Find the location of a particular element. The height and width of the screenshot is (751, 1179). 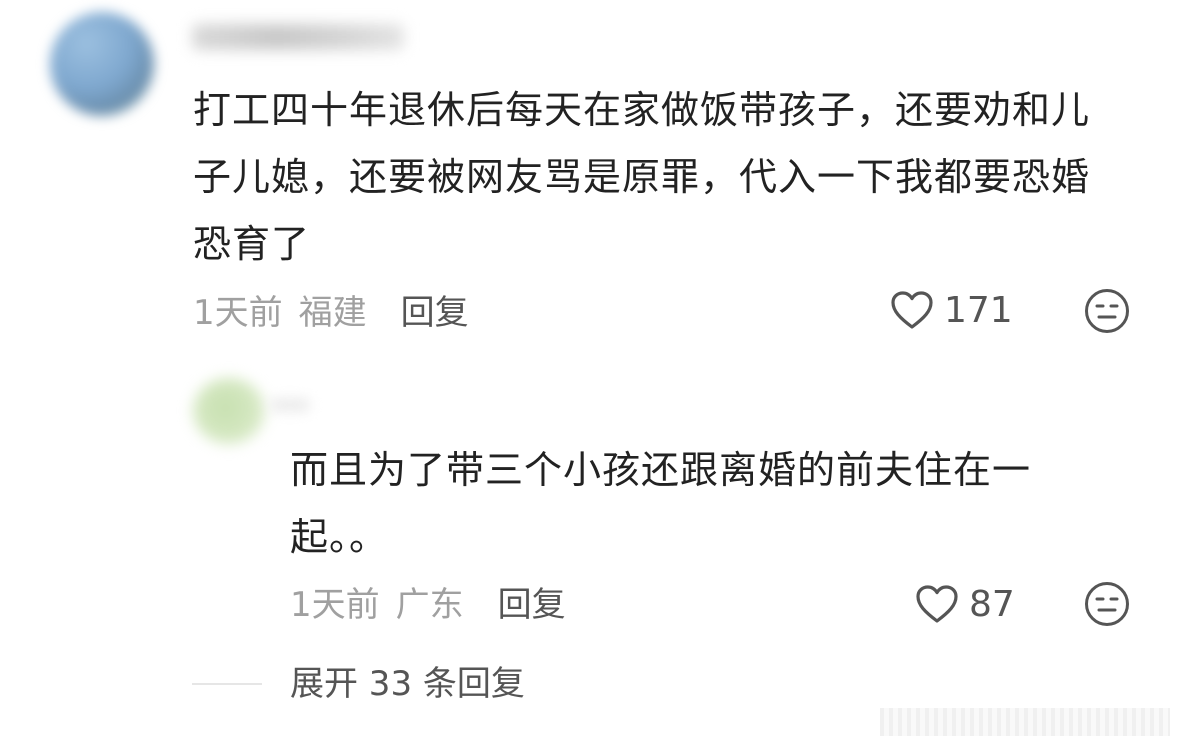

reply-button: 回复 is located at coordinates (435, 309).